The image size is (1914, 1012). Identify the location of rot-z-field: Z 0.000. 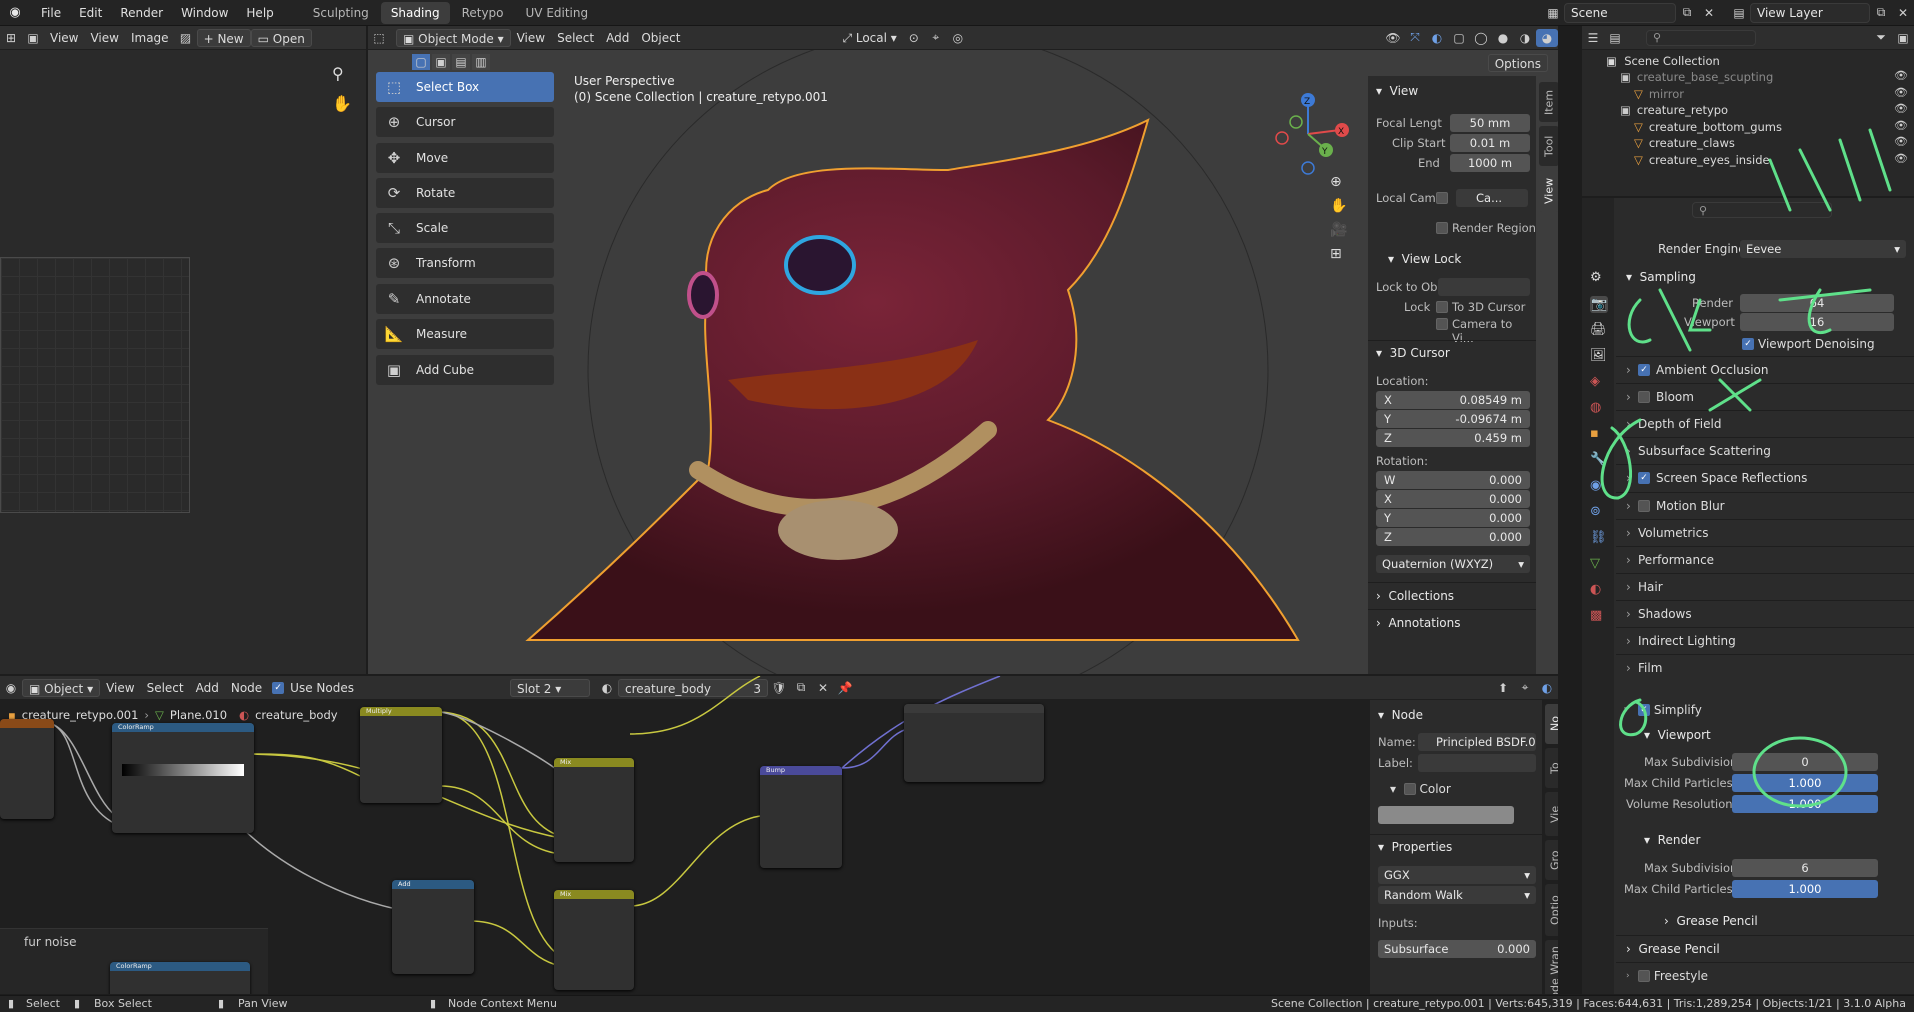
(1453, 537).